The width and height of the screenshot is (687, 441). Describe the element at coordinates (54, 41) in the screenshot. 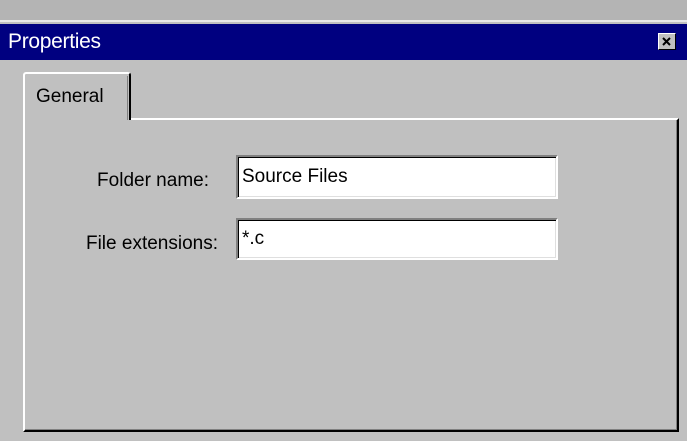

I see `window-title: Properties` at that location.